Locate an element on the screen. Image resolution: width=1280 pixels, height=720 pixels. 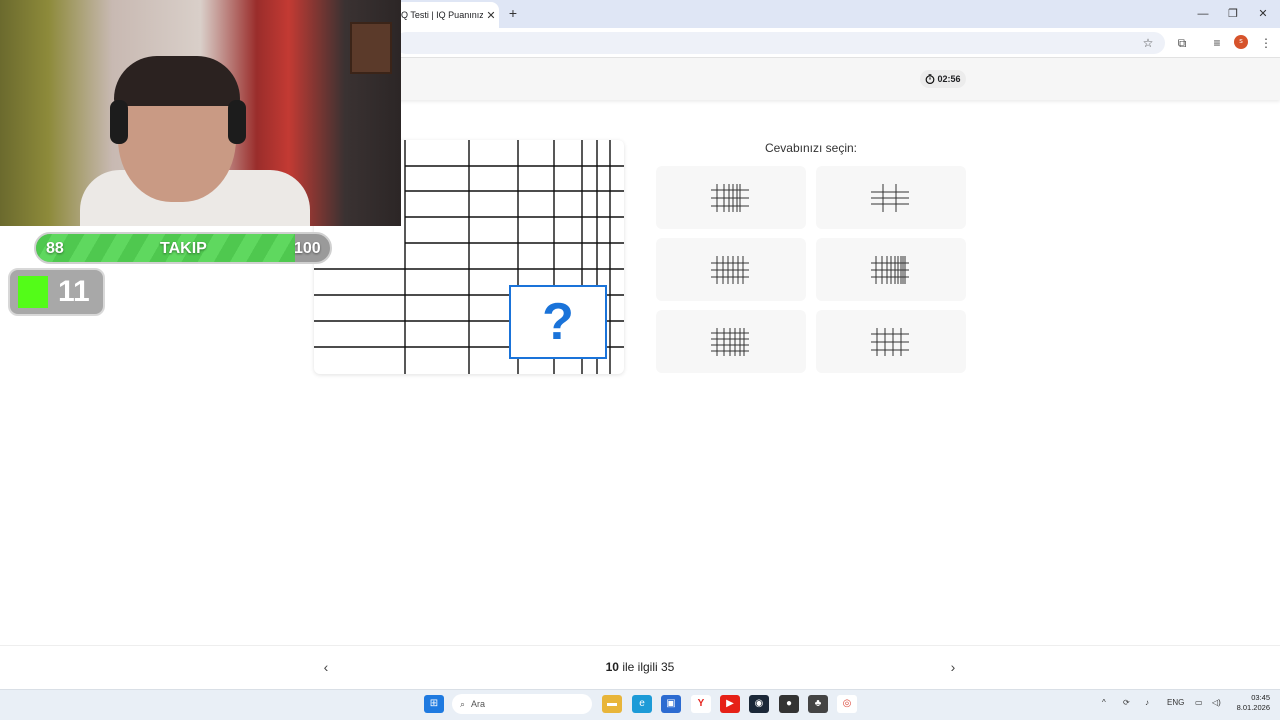
prev-question-chevron-icon: ‹ is located at coordinates (326, 667).